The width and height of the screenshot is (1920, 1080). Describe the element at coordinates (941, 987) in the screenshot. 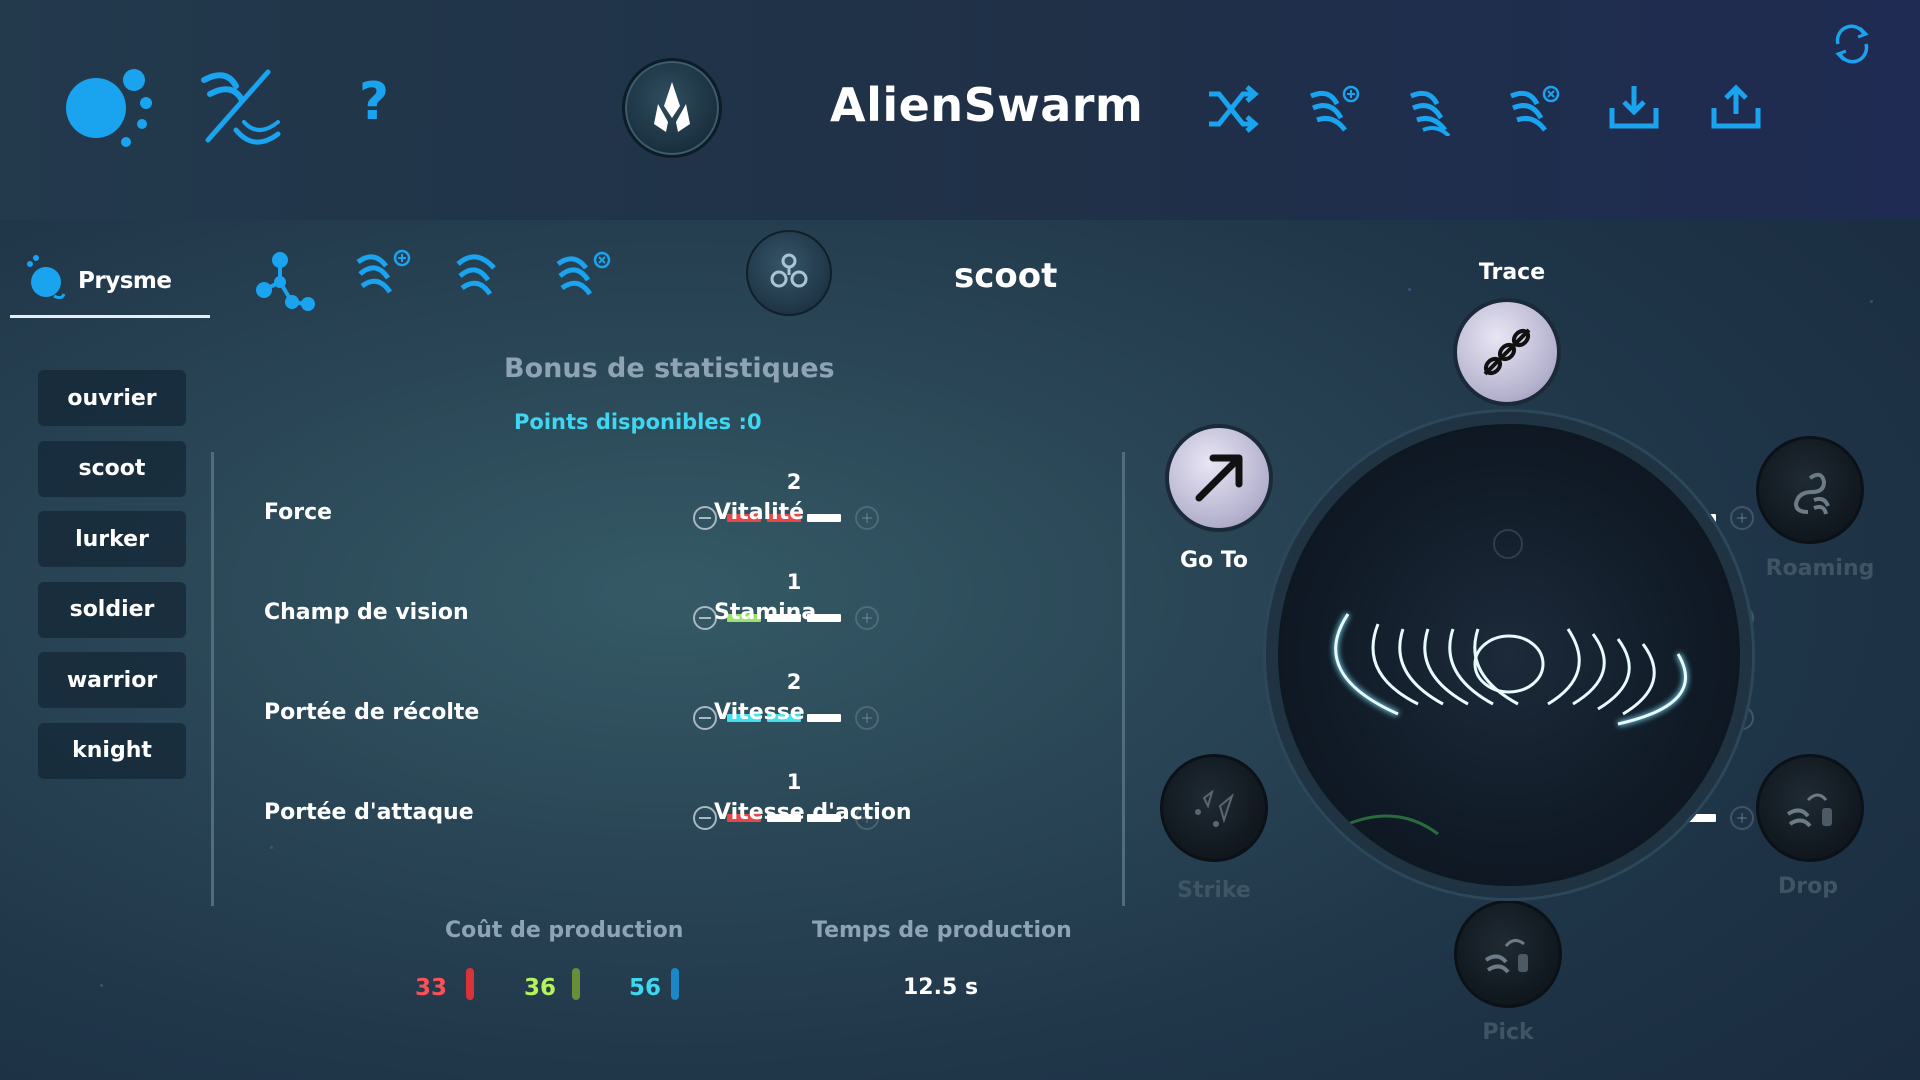

I see `production-time-value: 12.5 s` at that location.